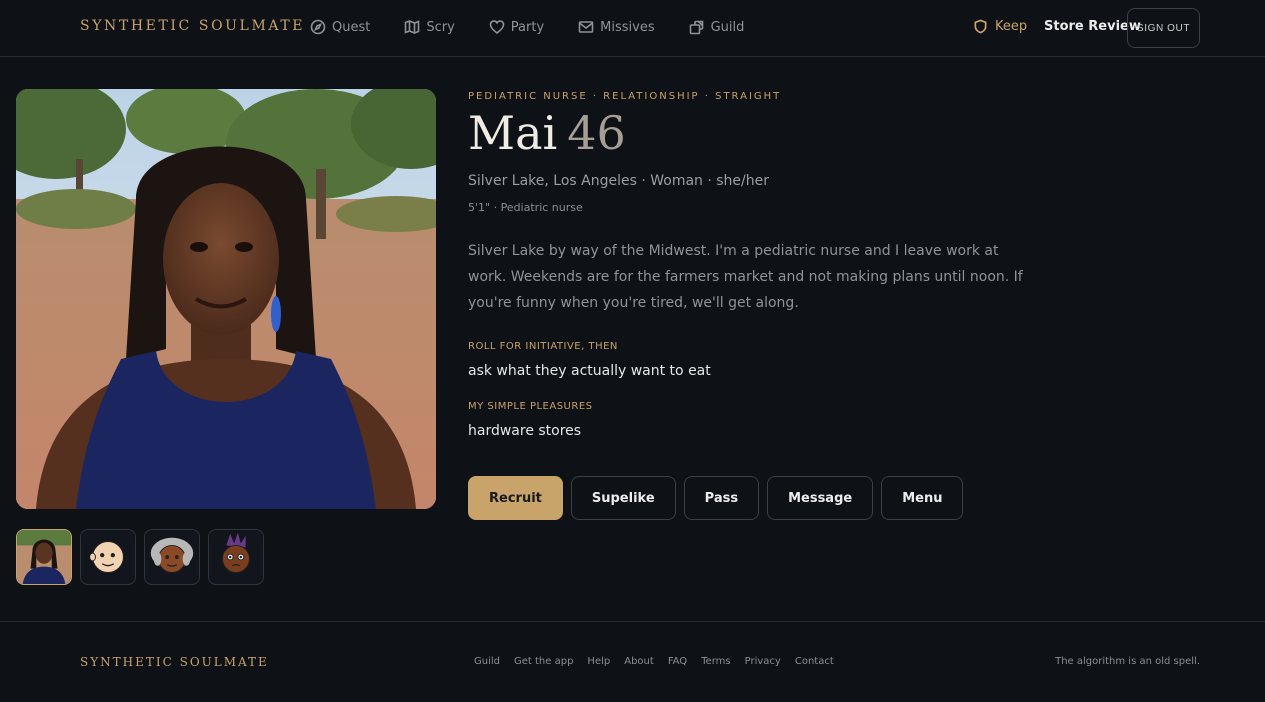 This screenshot has height=702, width=1265. Describe the element at coordinates (412, 27) in the screenshot. I see `map-icon` at that location.